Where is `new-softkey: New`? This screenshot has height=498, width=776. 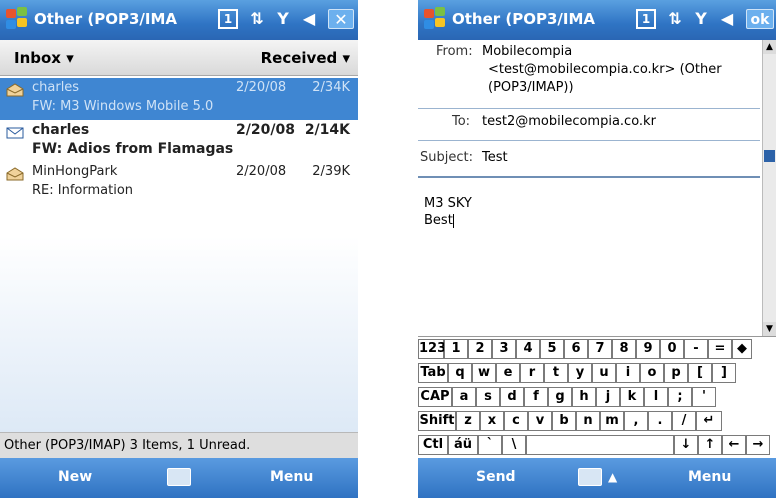
new-softkey: New is located at coordinates (75, 477).